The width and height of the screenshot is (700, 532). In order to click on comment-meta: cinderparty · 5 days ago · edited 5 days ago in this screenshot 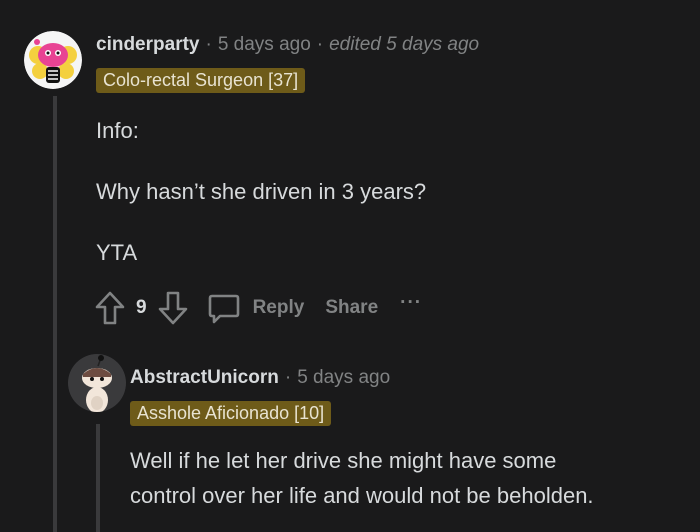, I will do `click(287, 45)`.